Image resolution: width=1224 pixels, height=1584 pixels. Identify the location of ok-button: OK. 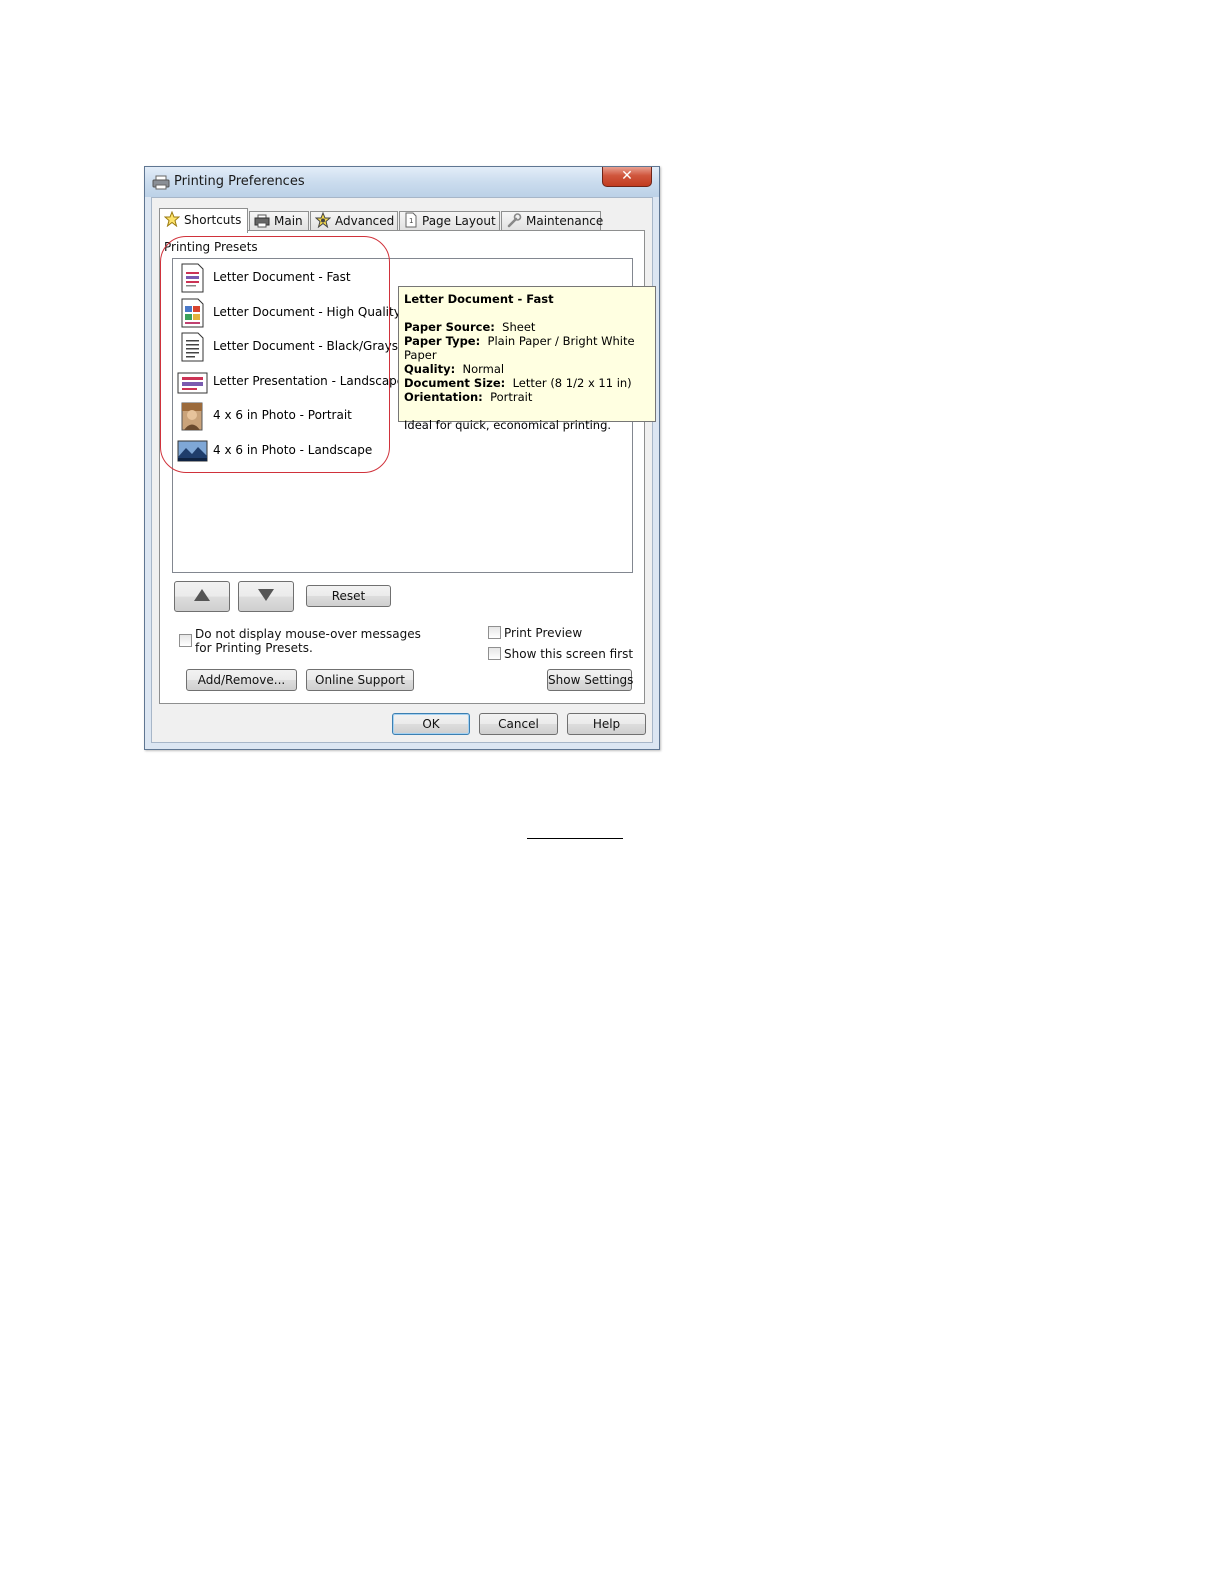
(431, 724).